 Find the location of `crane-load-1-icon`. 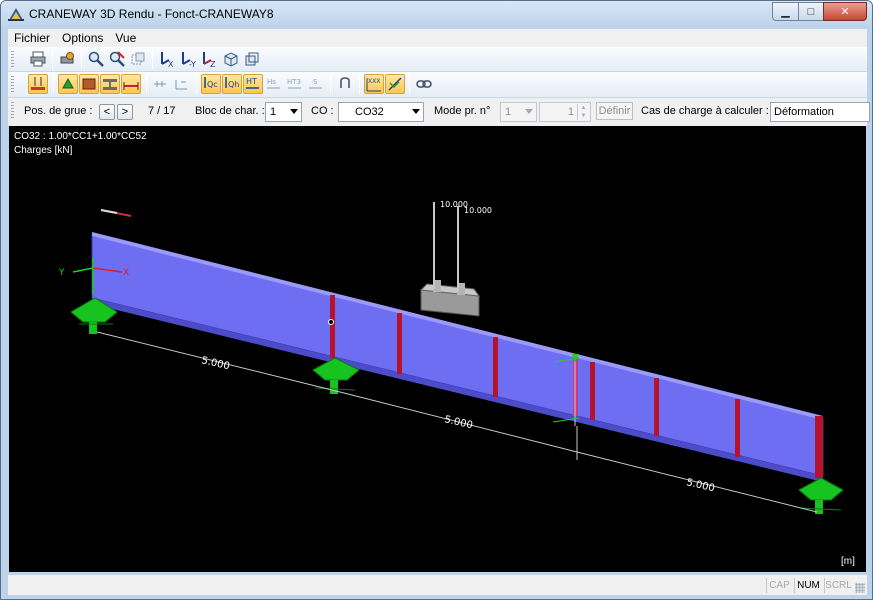

crane-load-1-icon is located at coordinates (160, 84).